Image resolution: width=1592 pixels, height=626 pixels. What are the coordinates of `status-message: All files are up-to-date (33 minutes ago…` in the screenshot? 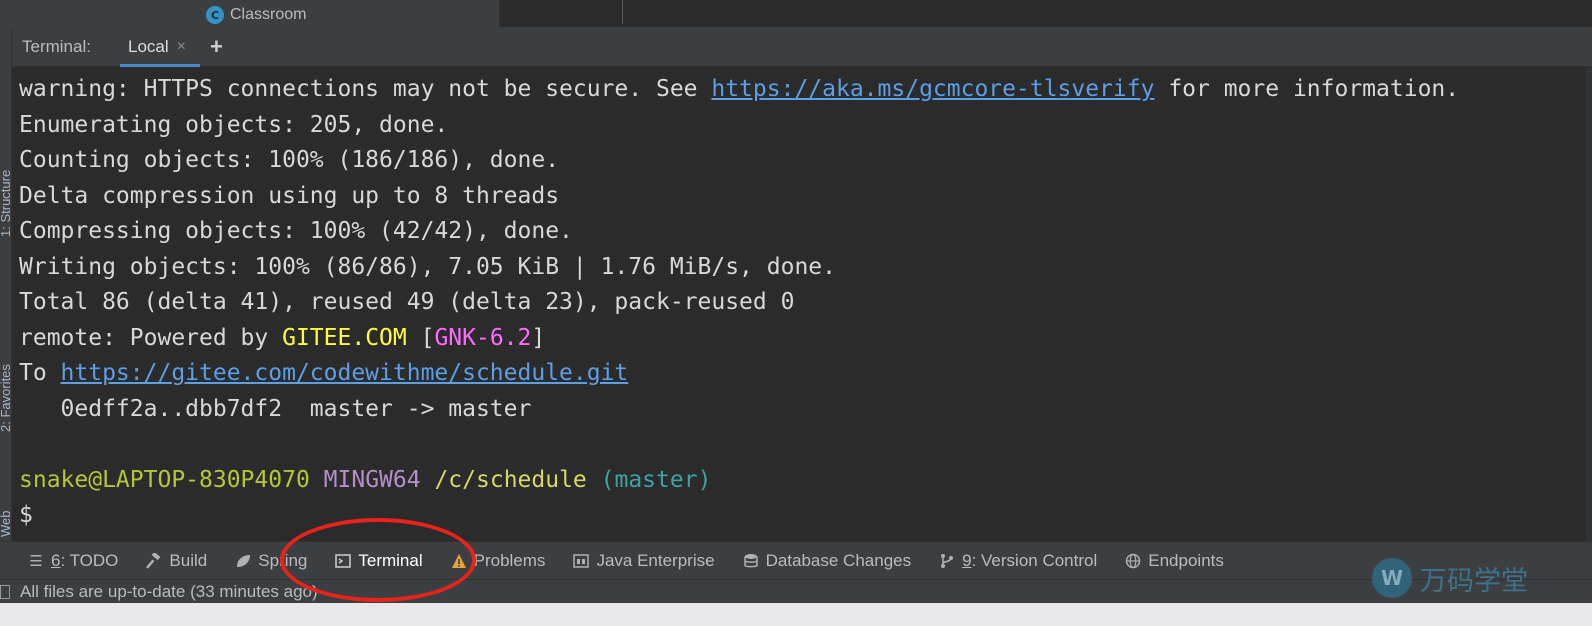 It's located at (169, 591).